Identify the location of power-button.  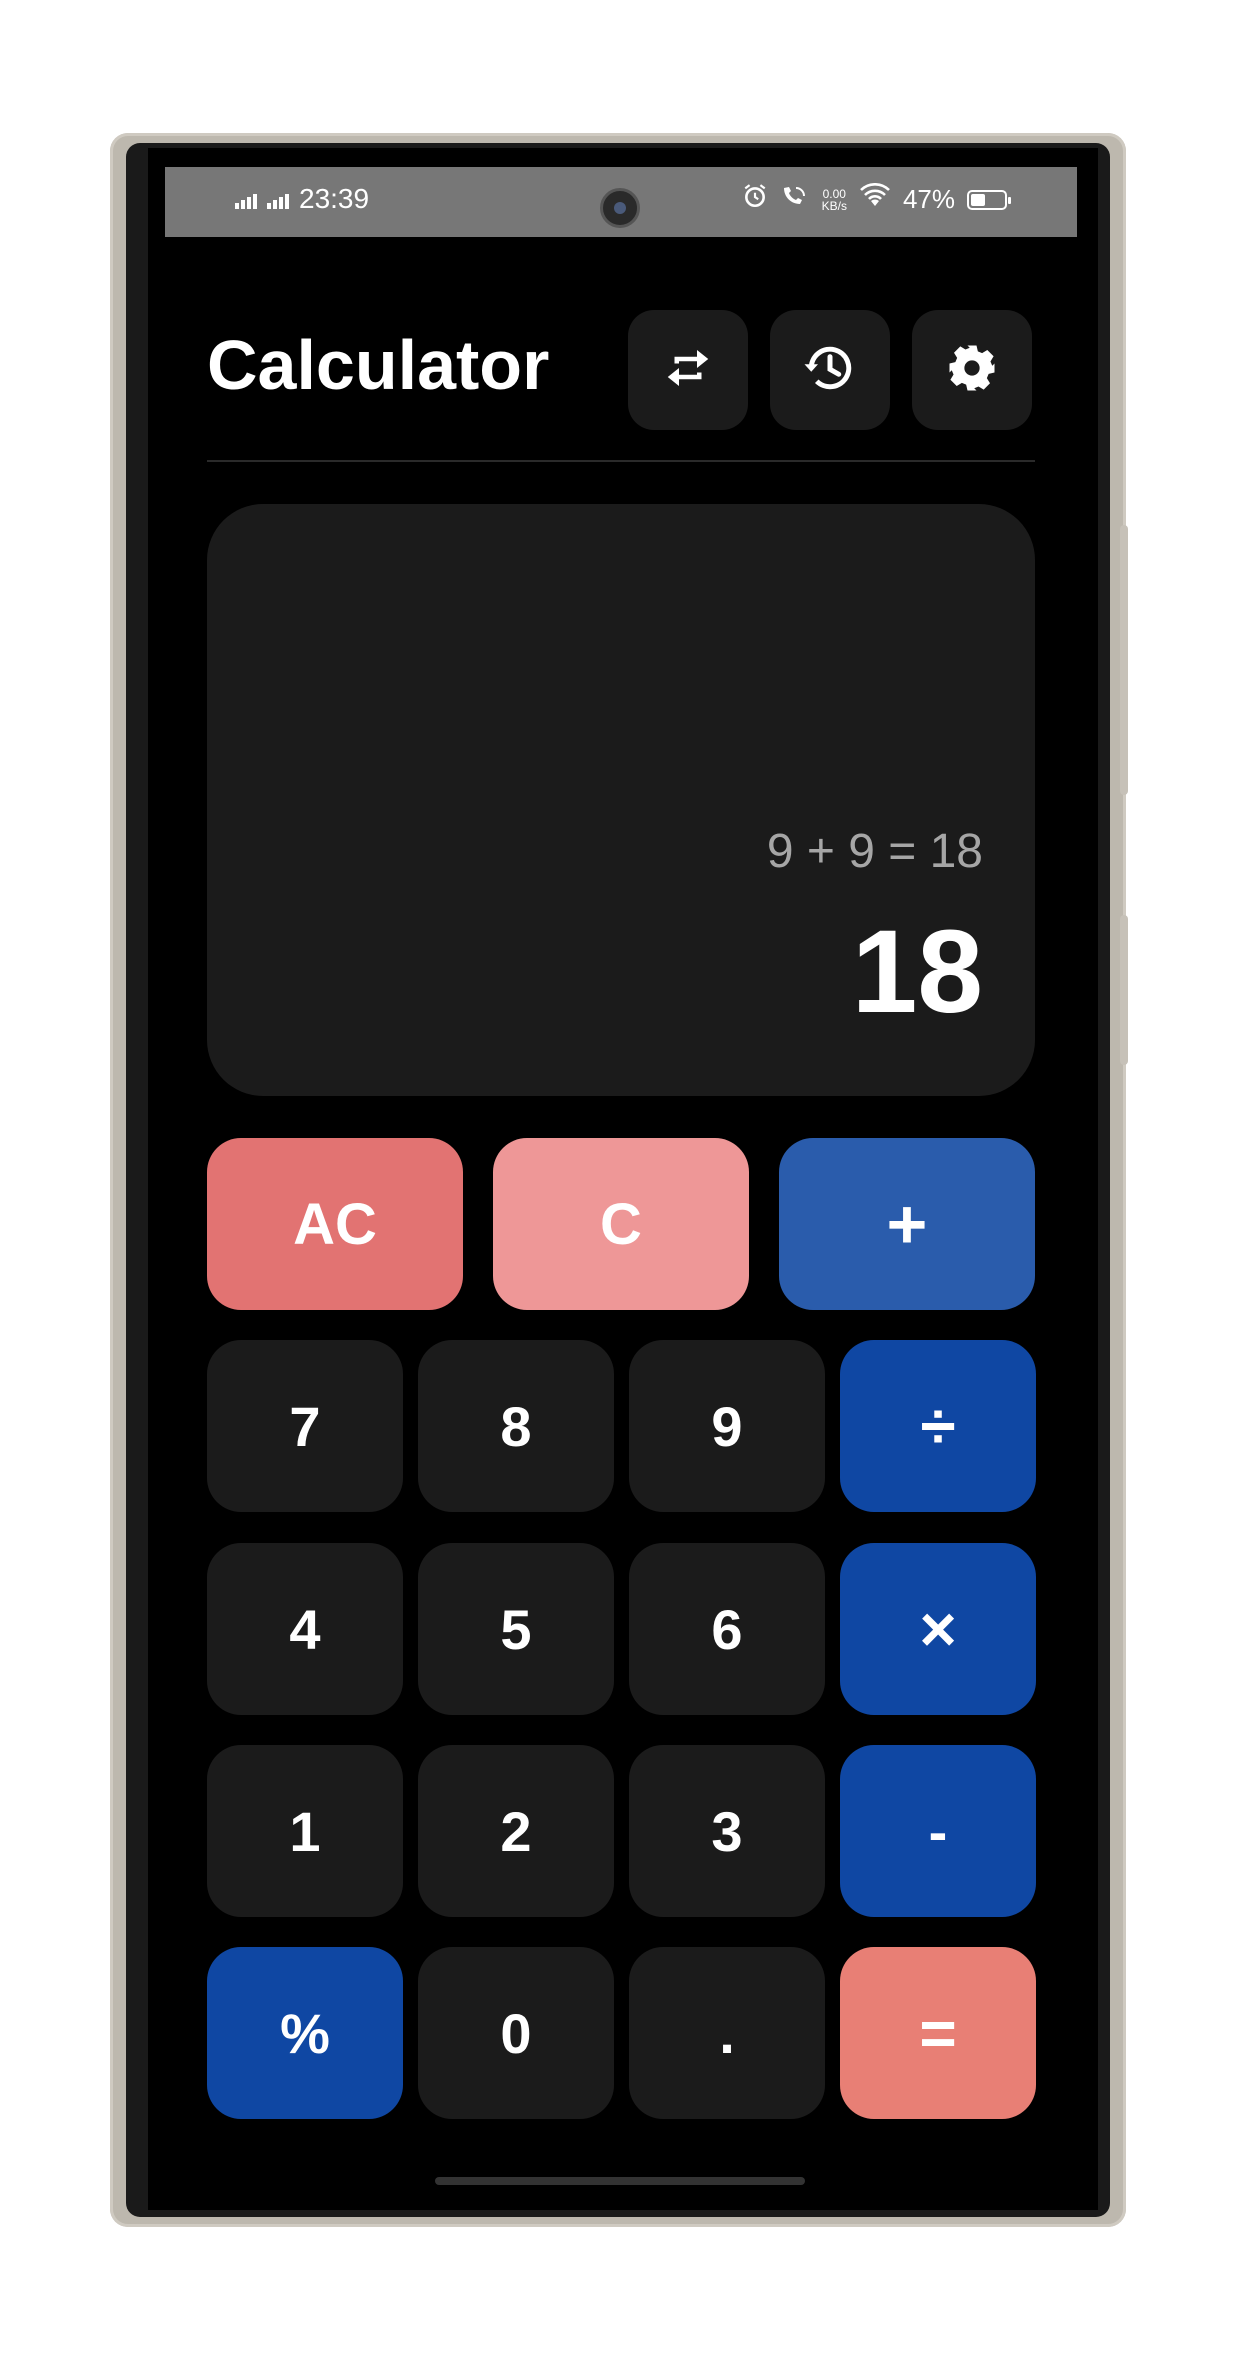
(1124, 660).